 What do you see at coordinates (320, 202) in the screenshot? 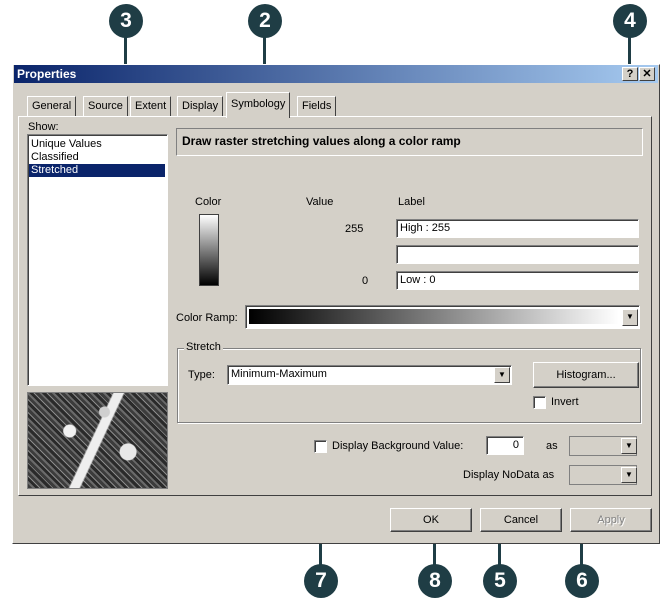
I see `column-value-label: Value` at bounding box center [320, 202].